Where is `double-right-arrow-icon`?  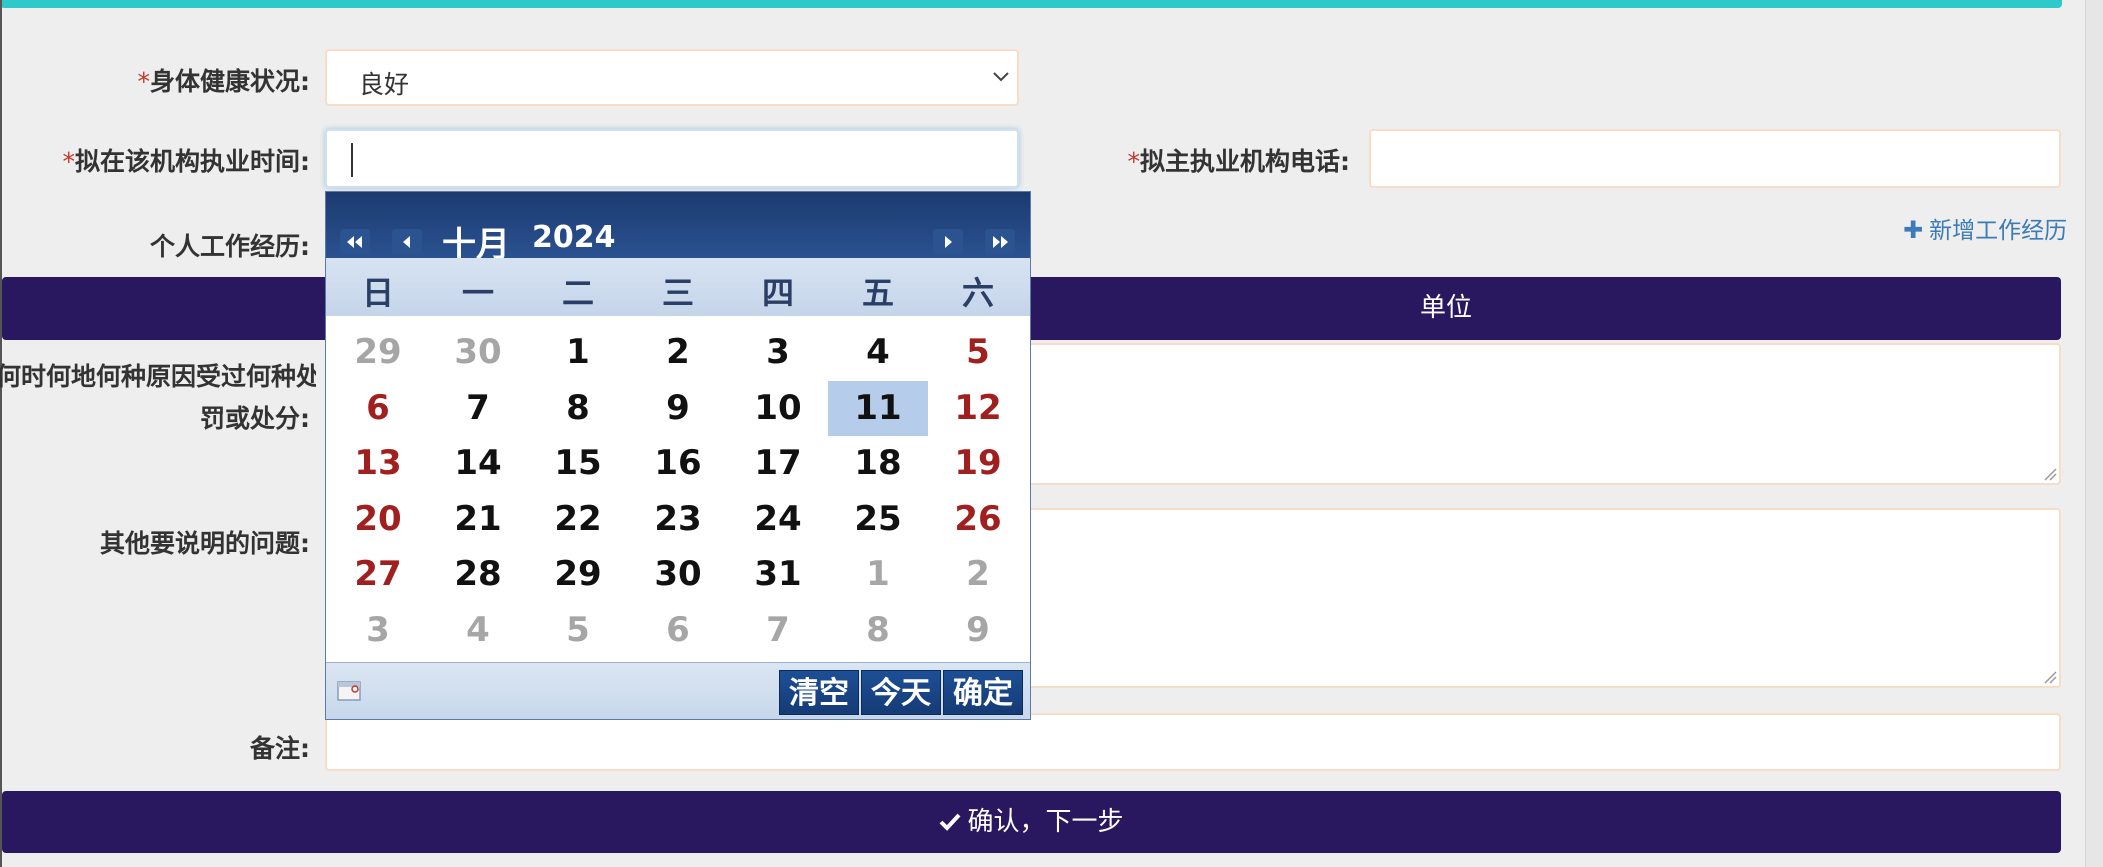
double-right-arrow-icon is located at coordinates (1000, 242).